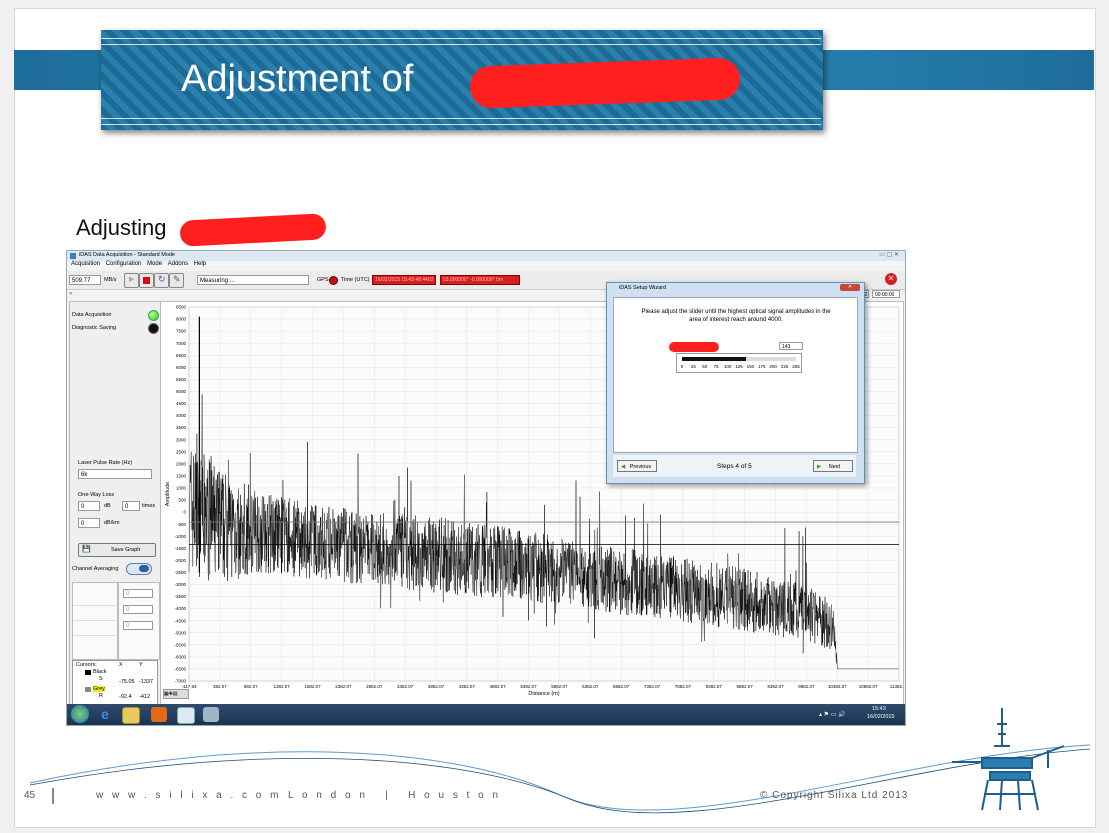  Describe the element at coordinates (161, 280) in the screenshot. I see `refresh-button: ↻` at that location.